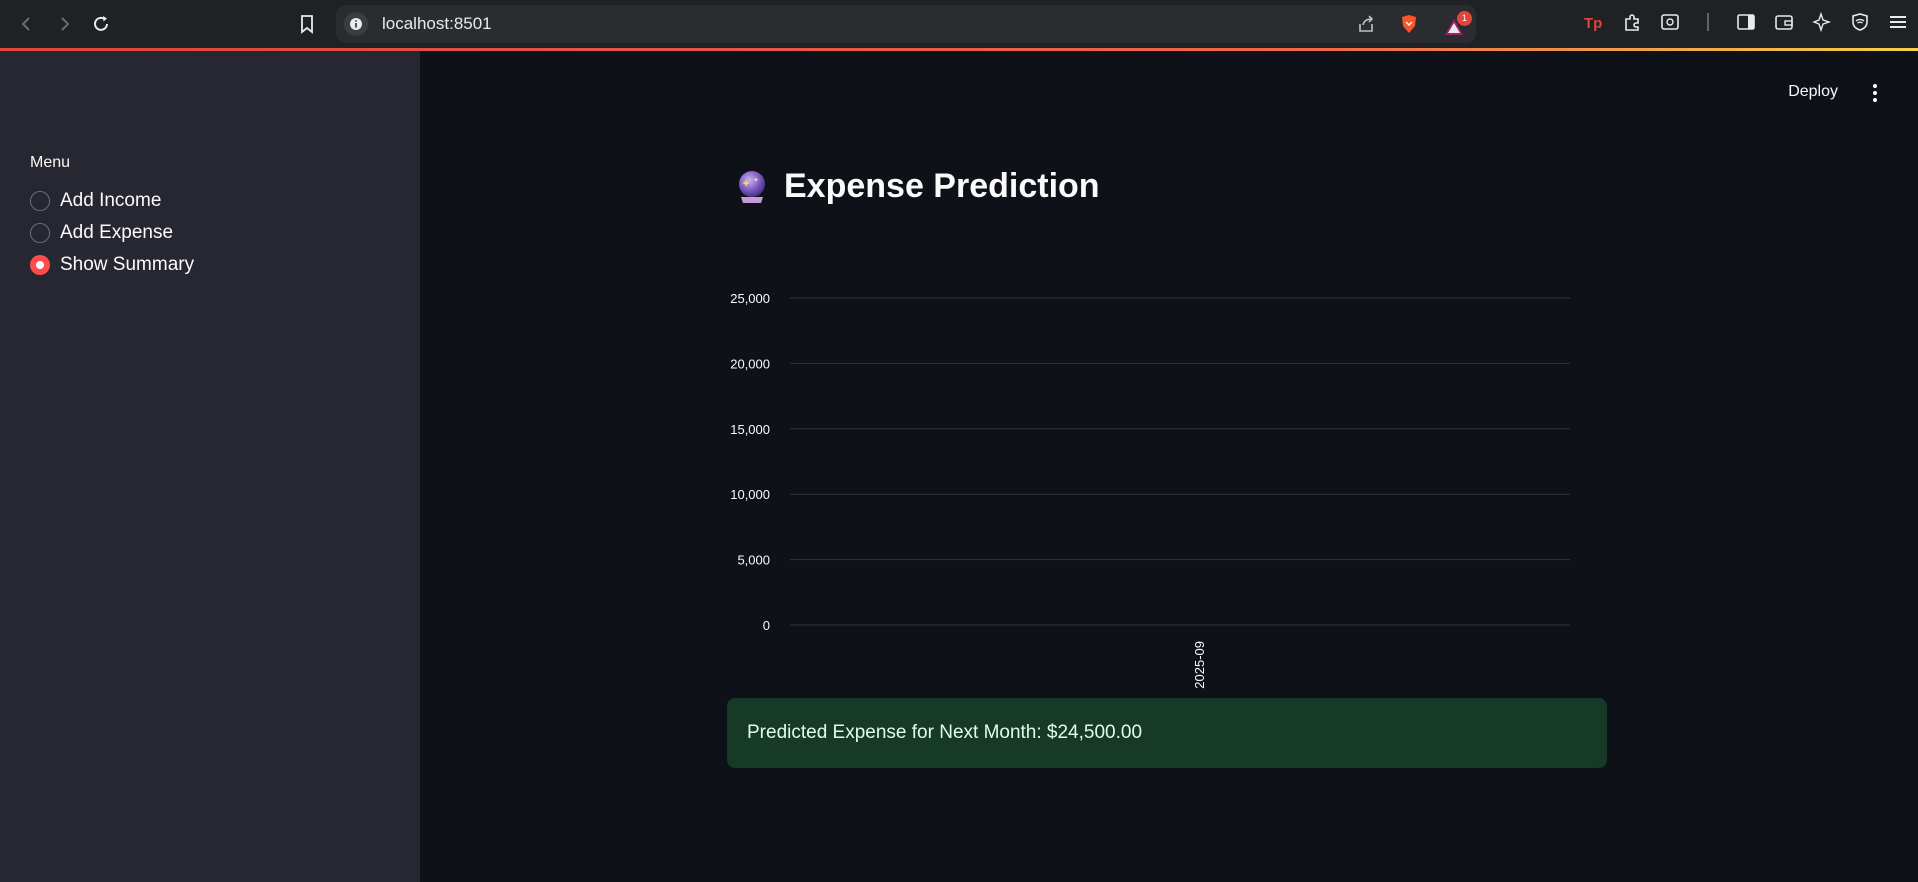 The image size is (1918, 882). I want to click on radio-option-show-summary: Show Summary, so click(112, 265).